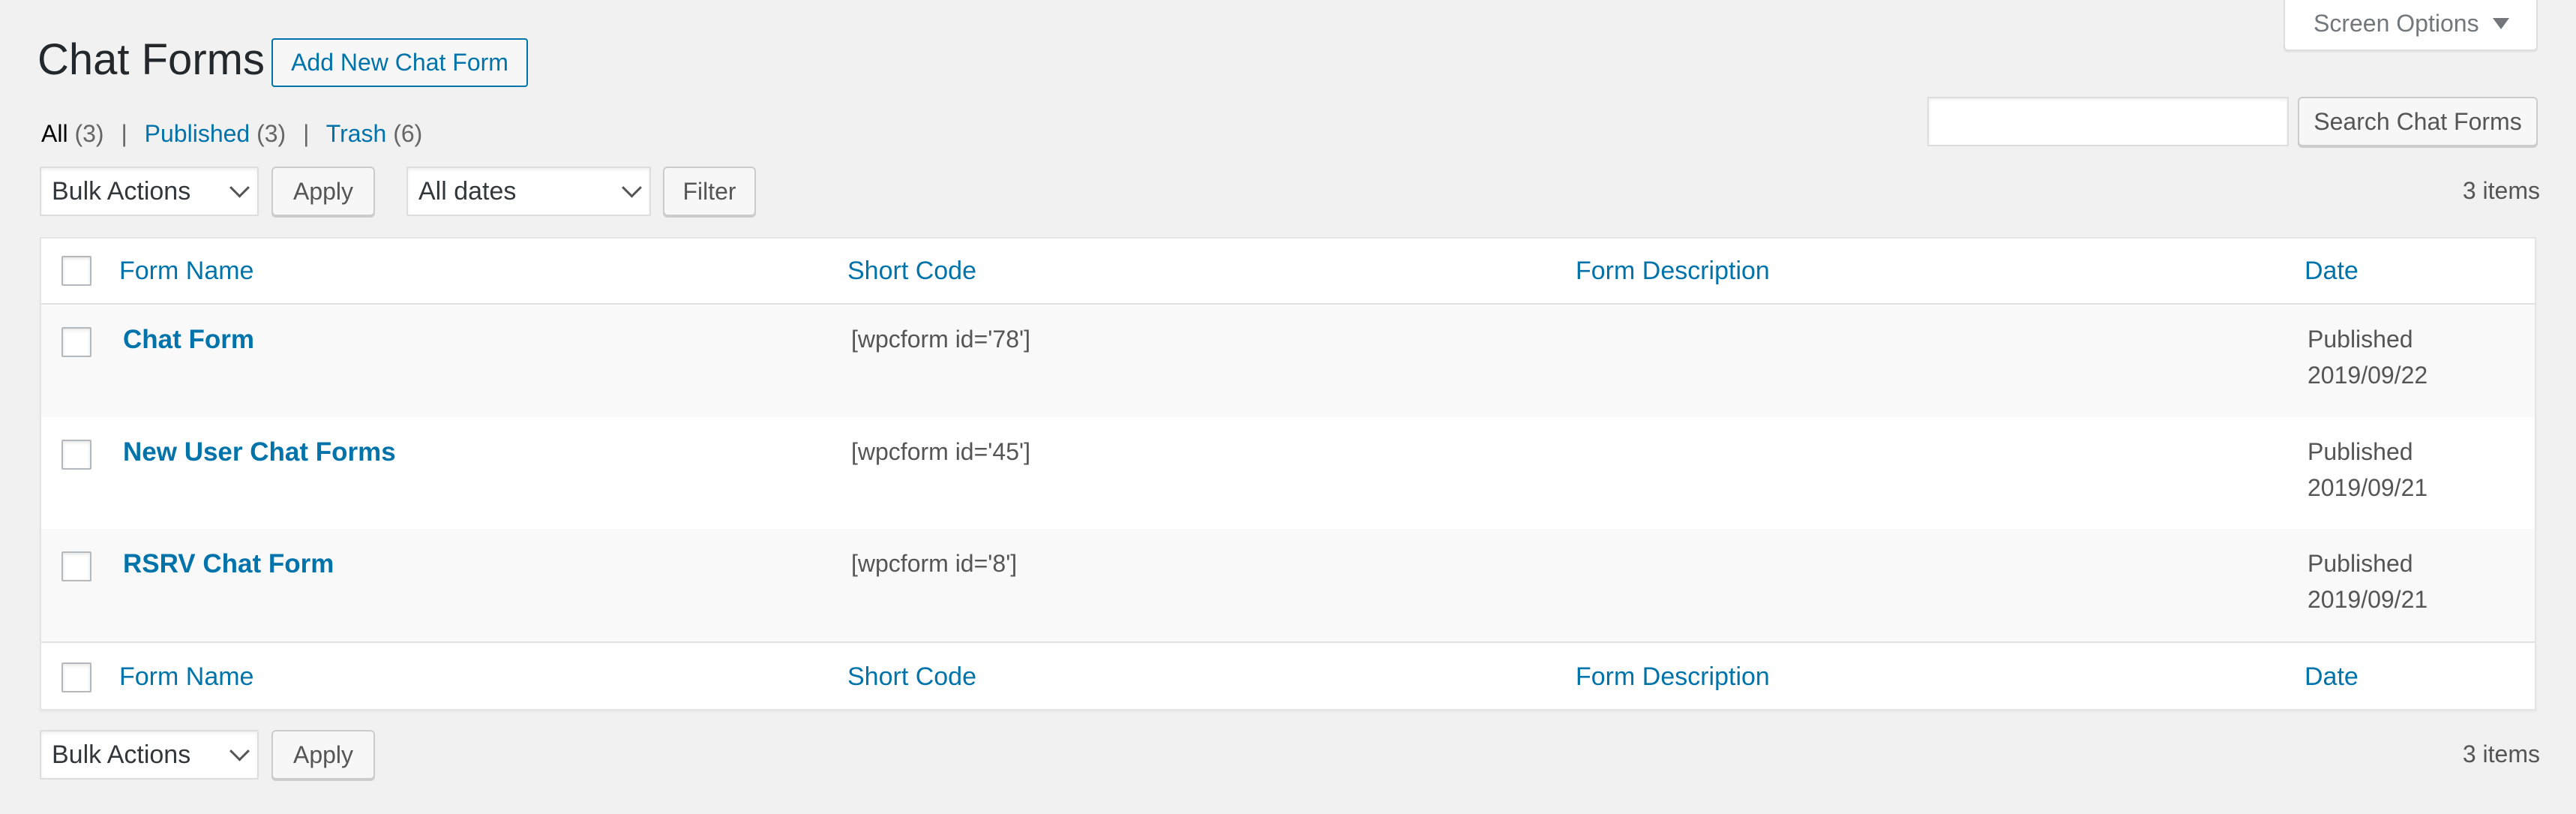 This screenshot has height=814, width=2576. What do you see at coordinates (323, 754) in the screenshot?
I see `apply-button-bottom: Apply` at bounding box center [323, 754].